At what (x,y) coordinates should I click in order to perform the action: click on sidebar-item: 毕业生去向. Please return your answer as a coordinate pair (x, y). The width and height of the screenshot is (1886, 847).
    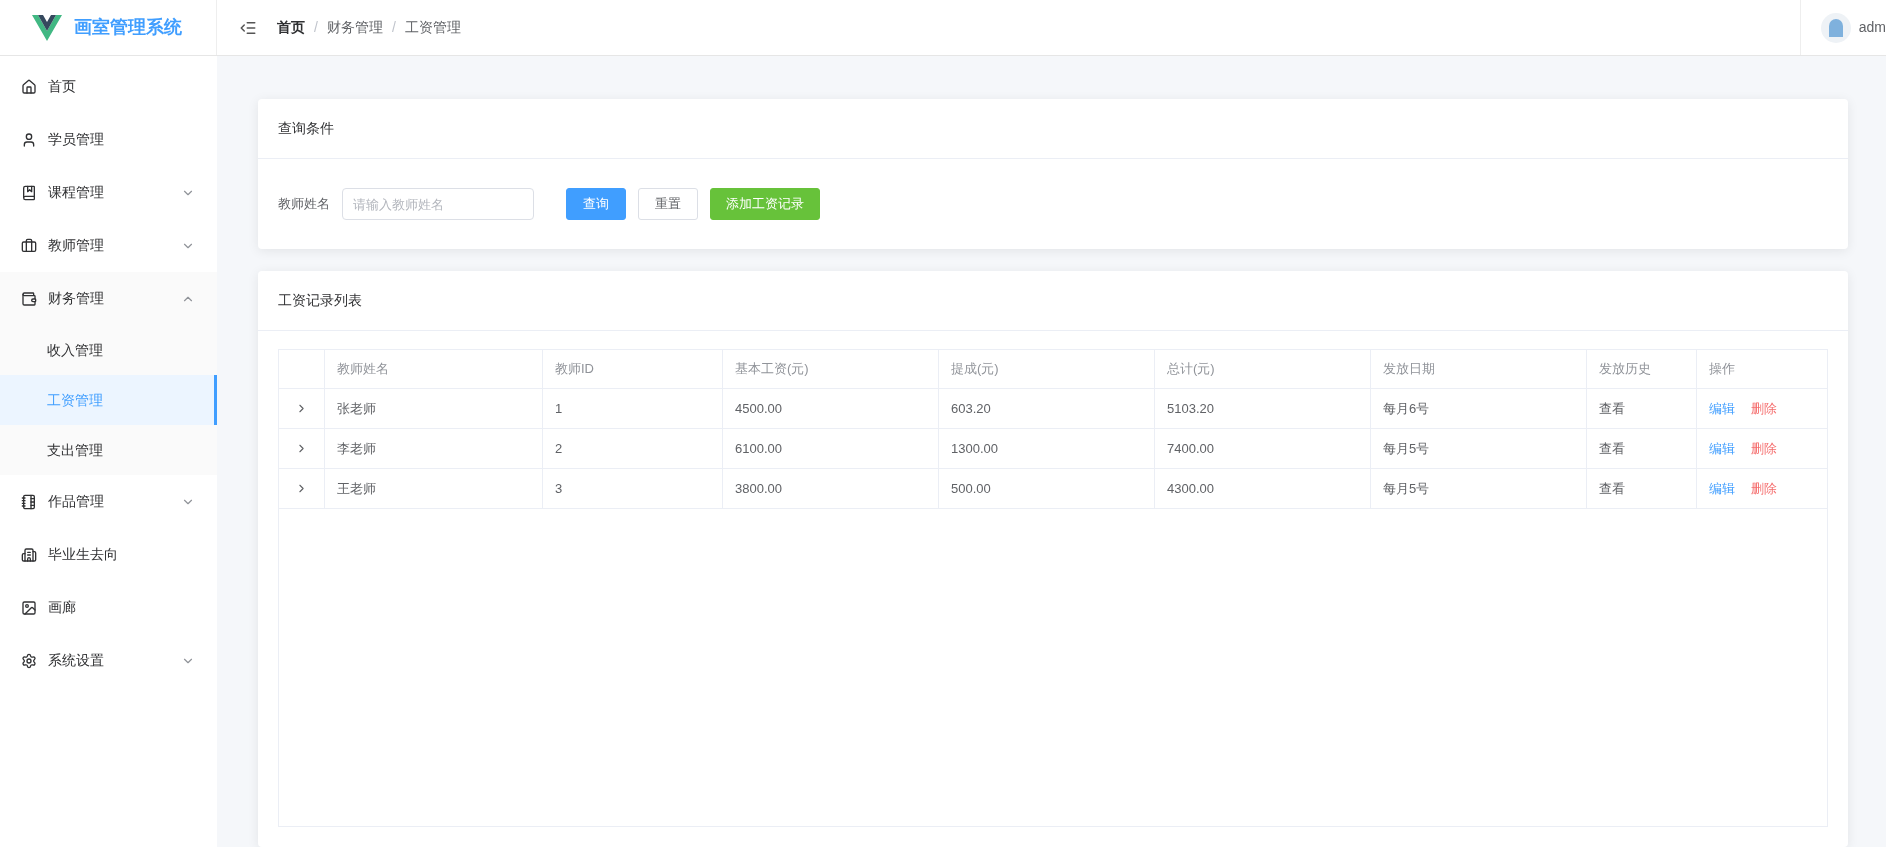
    Looking at the image, I should click on (108, 554).